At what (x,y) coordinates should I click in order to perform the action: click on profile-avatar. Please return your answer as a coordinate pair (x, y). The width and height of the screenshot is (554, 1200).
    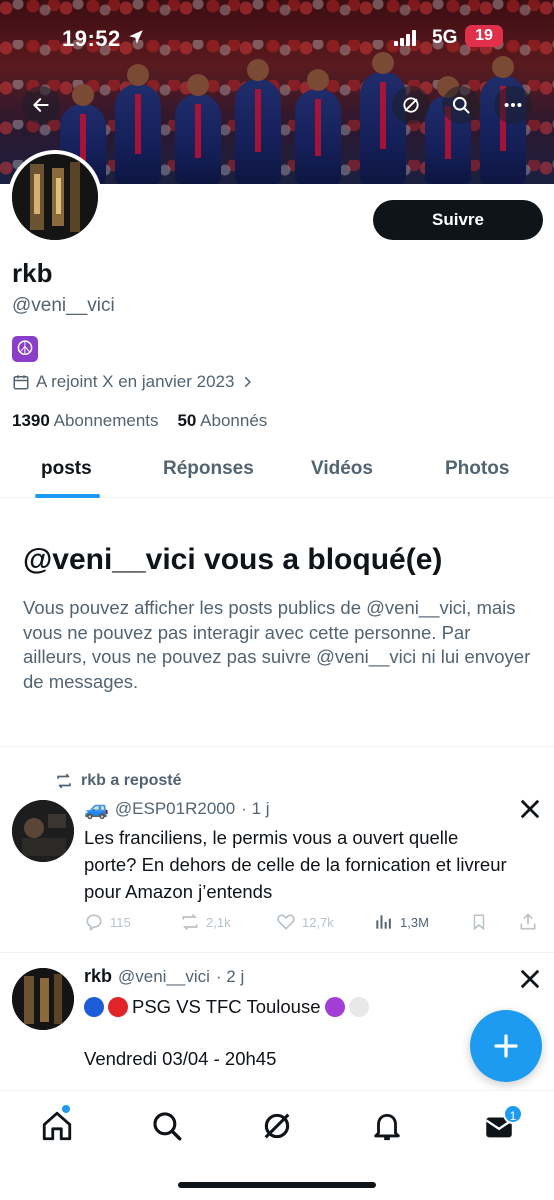
    Looking at the image, I should click on (55, 197).